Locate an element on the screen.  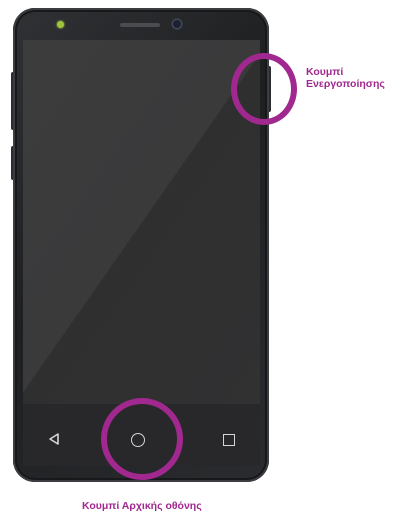
notification-led is located at coordinates (60, 24).